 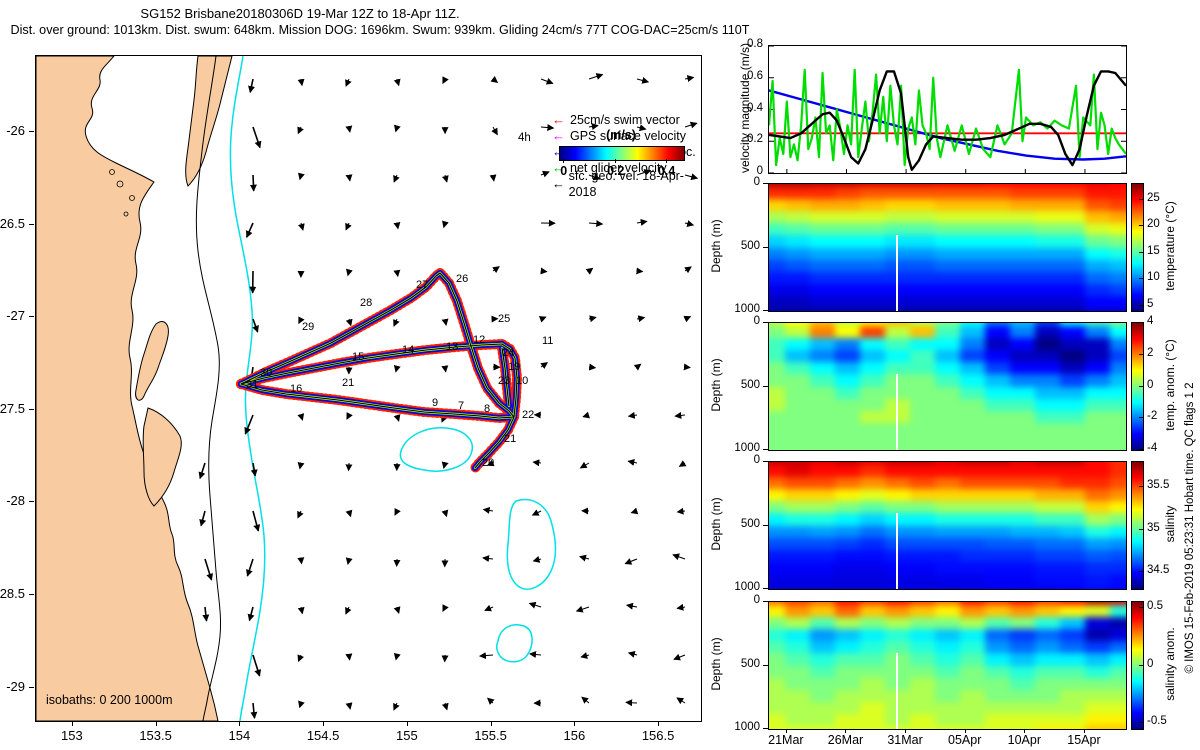 I want to click on temperature-colorbar-label: temperature (°C), so click(x=1170, y=246).